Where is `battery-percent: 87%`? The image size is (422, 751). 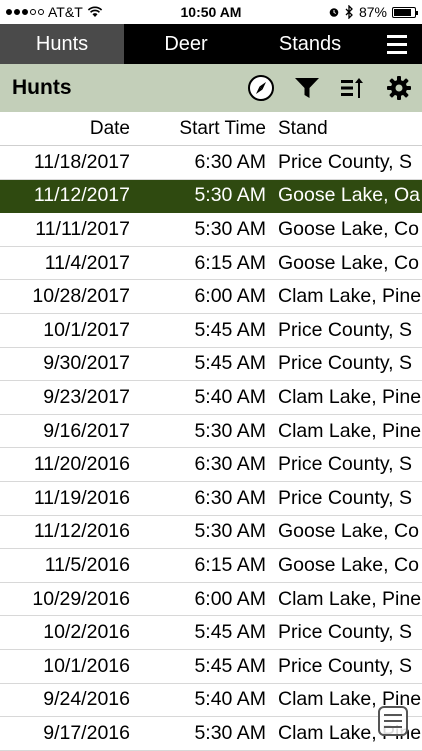 battery-percent: 87% is located at coordinates (372, 12).